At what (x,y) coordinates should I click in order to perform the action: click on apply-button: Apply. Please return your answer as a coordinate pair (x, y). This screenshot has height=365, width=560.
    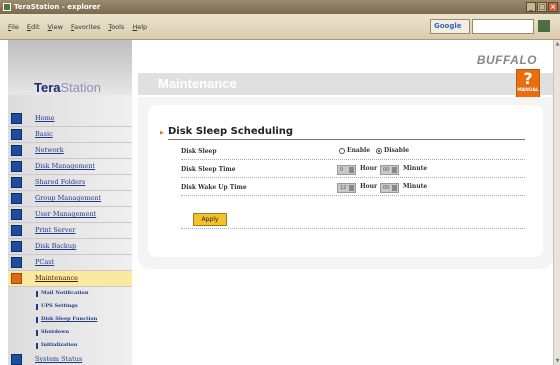
    Looking at the image, I should click on (210, 219).